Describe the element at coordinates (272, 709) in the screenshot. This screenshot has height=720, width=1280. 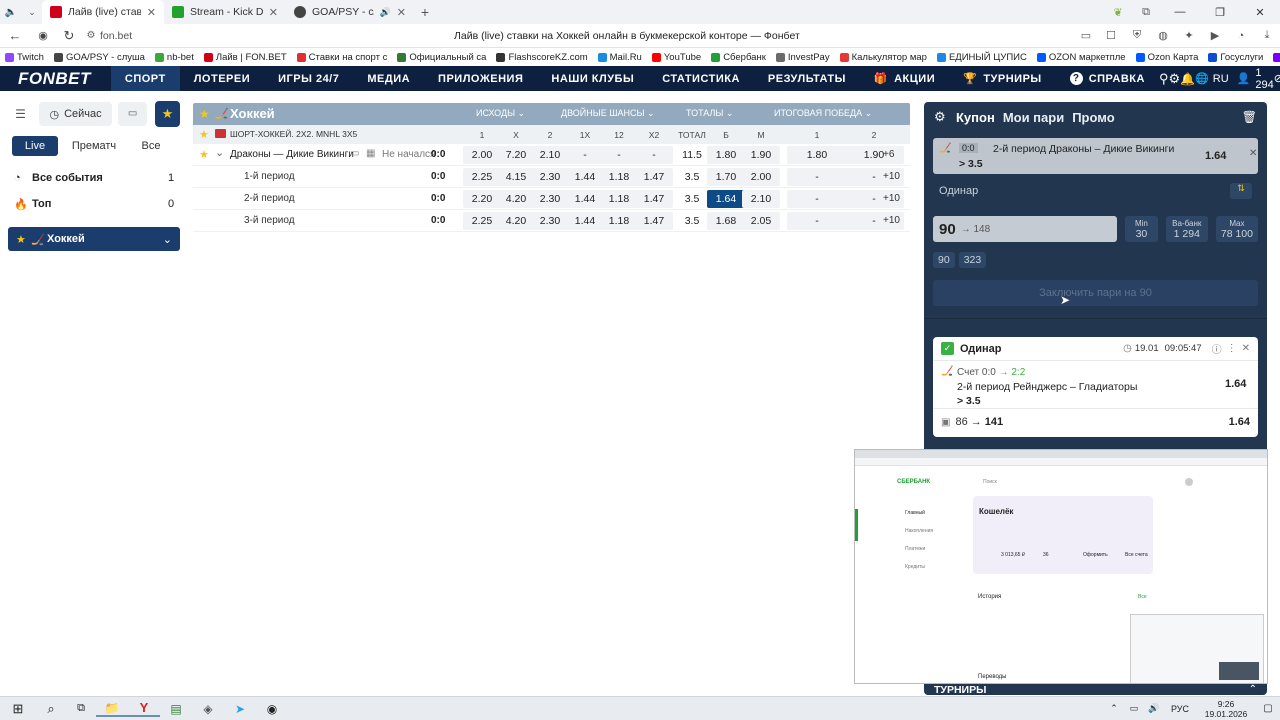
I see `obs-icon: ◉` at that location.